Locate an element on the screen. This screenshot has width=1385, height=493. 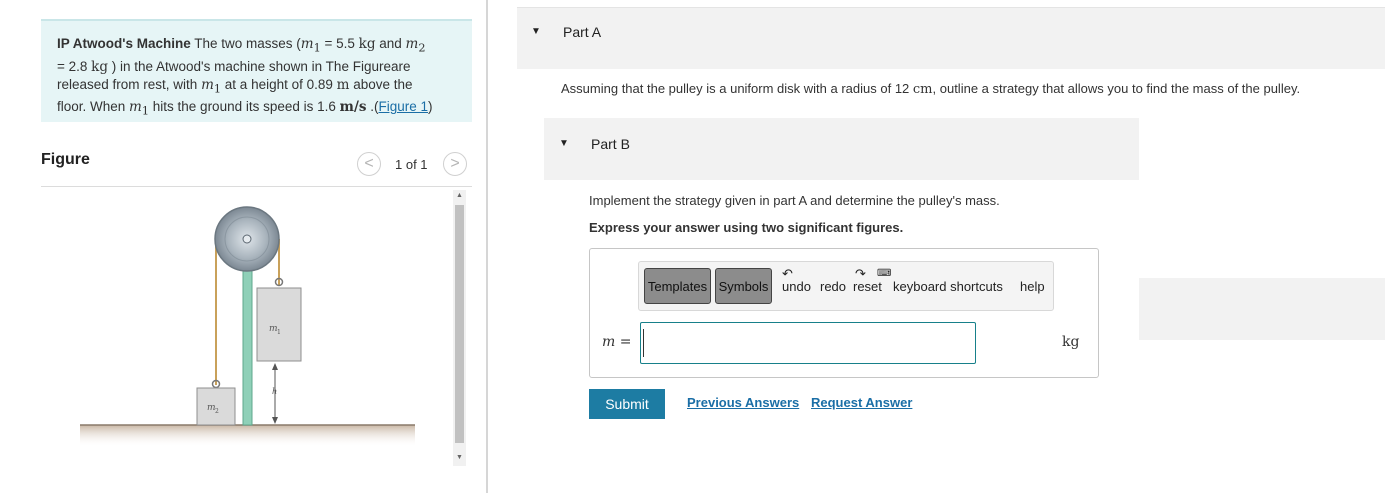
text-cursor is located at coordinates (643, 343).